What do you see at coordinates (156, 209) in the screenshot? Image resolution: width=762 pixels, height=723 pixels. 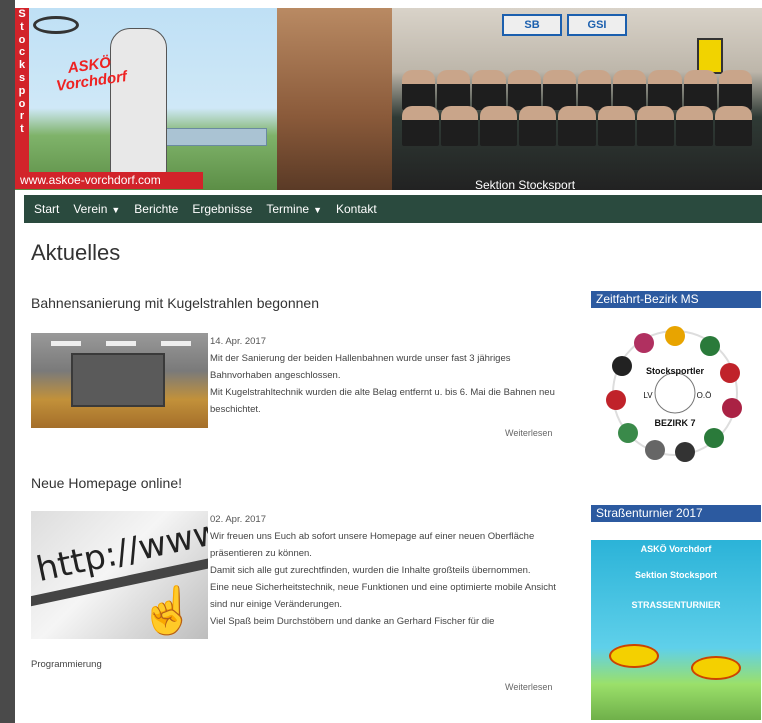 I see `nav-item-berichte: Berichte` at bounding box center [156, 209].